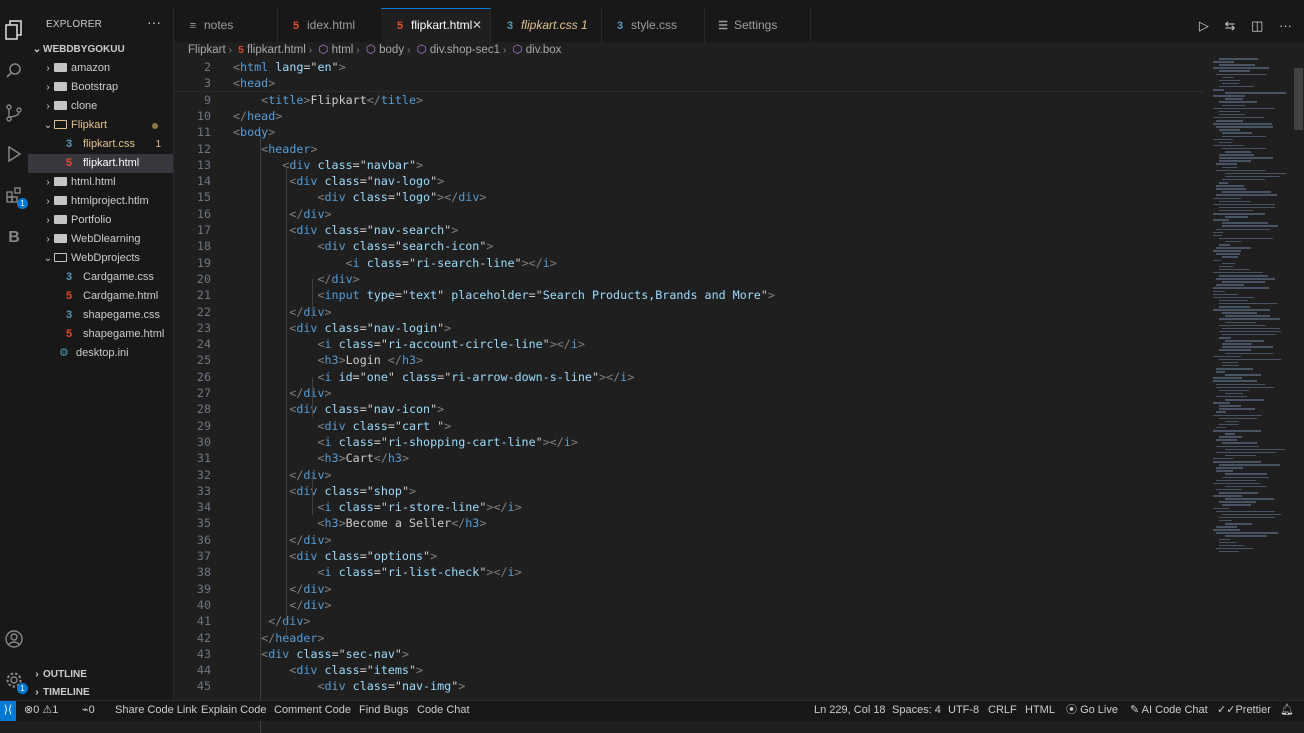 The height and width of the screenshot is (733, 1304). Describe the element at coordinates (1040, 710) in the screenshot. I see `language-mode: HTML` at that location.